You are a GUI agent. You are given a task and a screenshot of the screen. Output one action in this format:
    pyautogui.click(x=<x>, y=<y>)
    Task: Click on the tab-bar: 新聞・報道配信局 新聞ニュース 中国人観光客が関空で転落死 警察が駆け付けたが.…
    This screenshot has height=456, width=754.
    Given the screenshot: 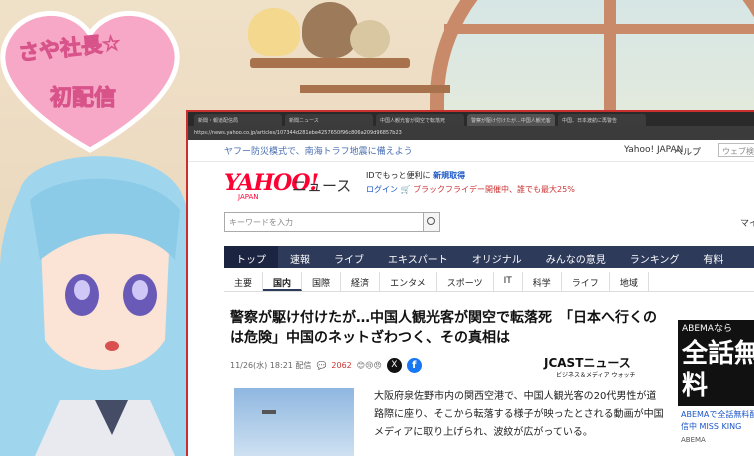 What is the action you would take?
    pyautogui.click(x=471, y=119)
    